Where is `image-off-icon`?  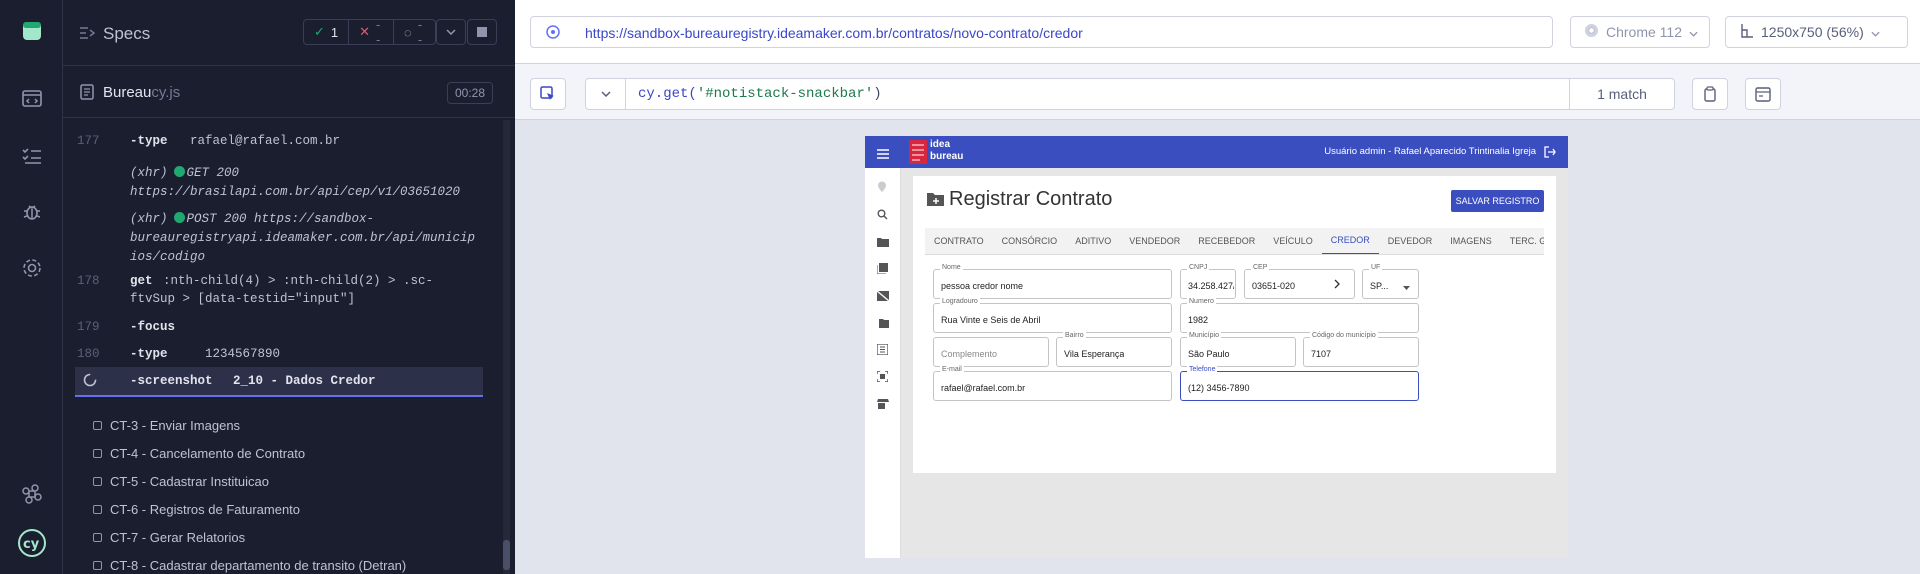 image-off-icon is located at coordinates (883, 295).